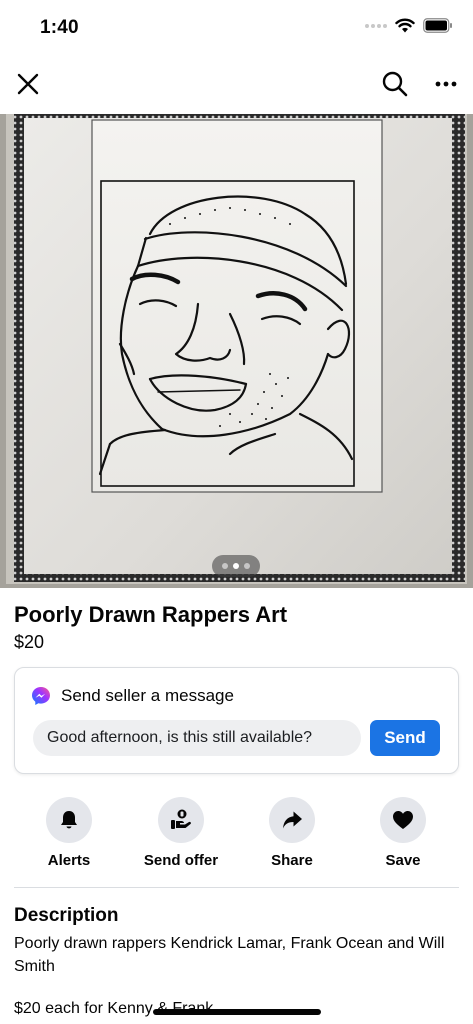 The image size is (473, 1024). I want to click on listing-price: $20, so click(29, 642).